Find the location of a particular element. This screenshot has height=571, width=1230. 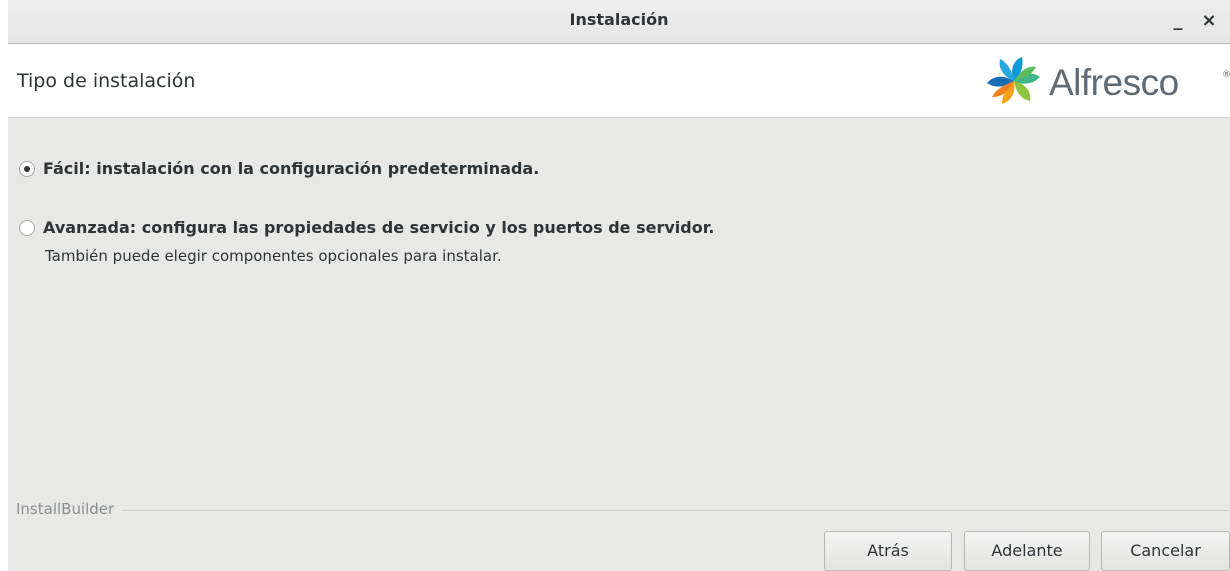

back-button: Atrás is located at coordinates (888, 551).